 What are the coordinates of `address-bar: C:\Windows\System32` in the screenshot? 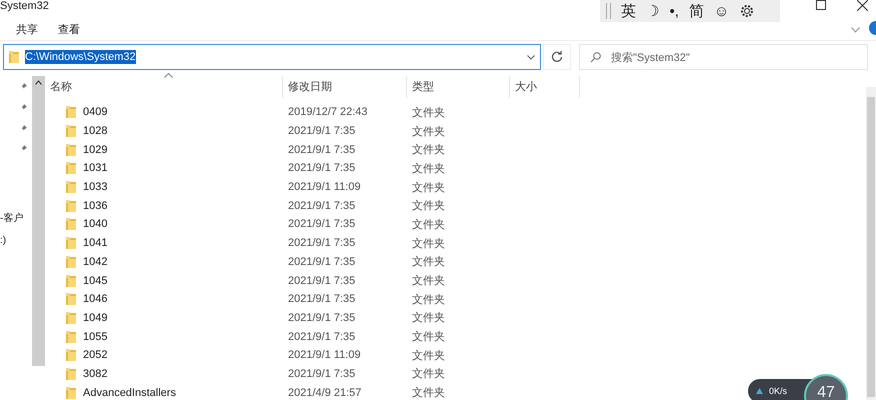 It's located at (272, 57).